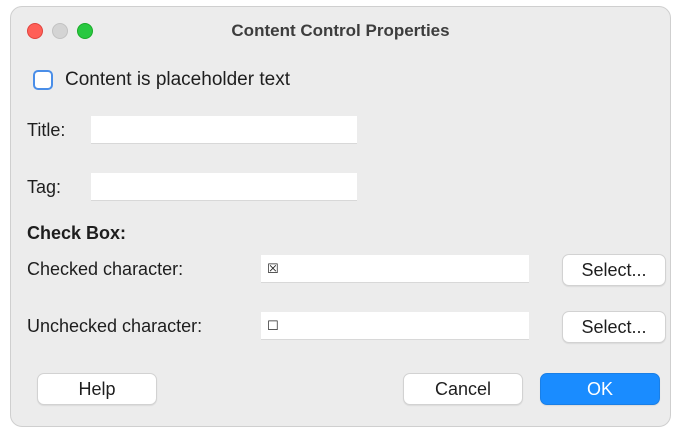 The image size is (673, 431). Describe the element at coordinates (395, 326) in the screenshot. I see `unchecked-character-input: ☐` at that location.